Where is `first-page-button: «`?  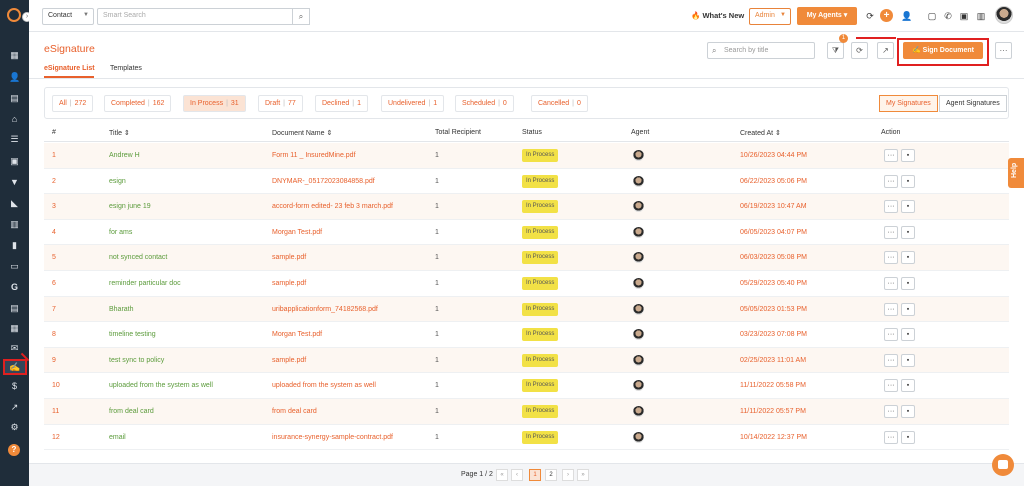
first-page-button: « is located at coordinates (502, 475).